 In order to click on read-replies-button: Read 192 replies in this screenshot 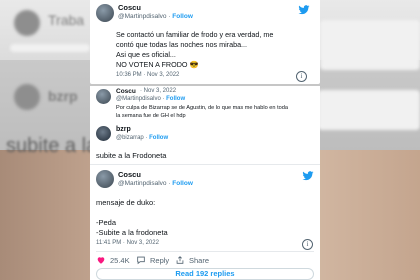, I will do `click(205, 274)`.